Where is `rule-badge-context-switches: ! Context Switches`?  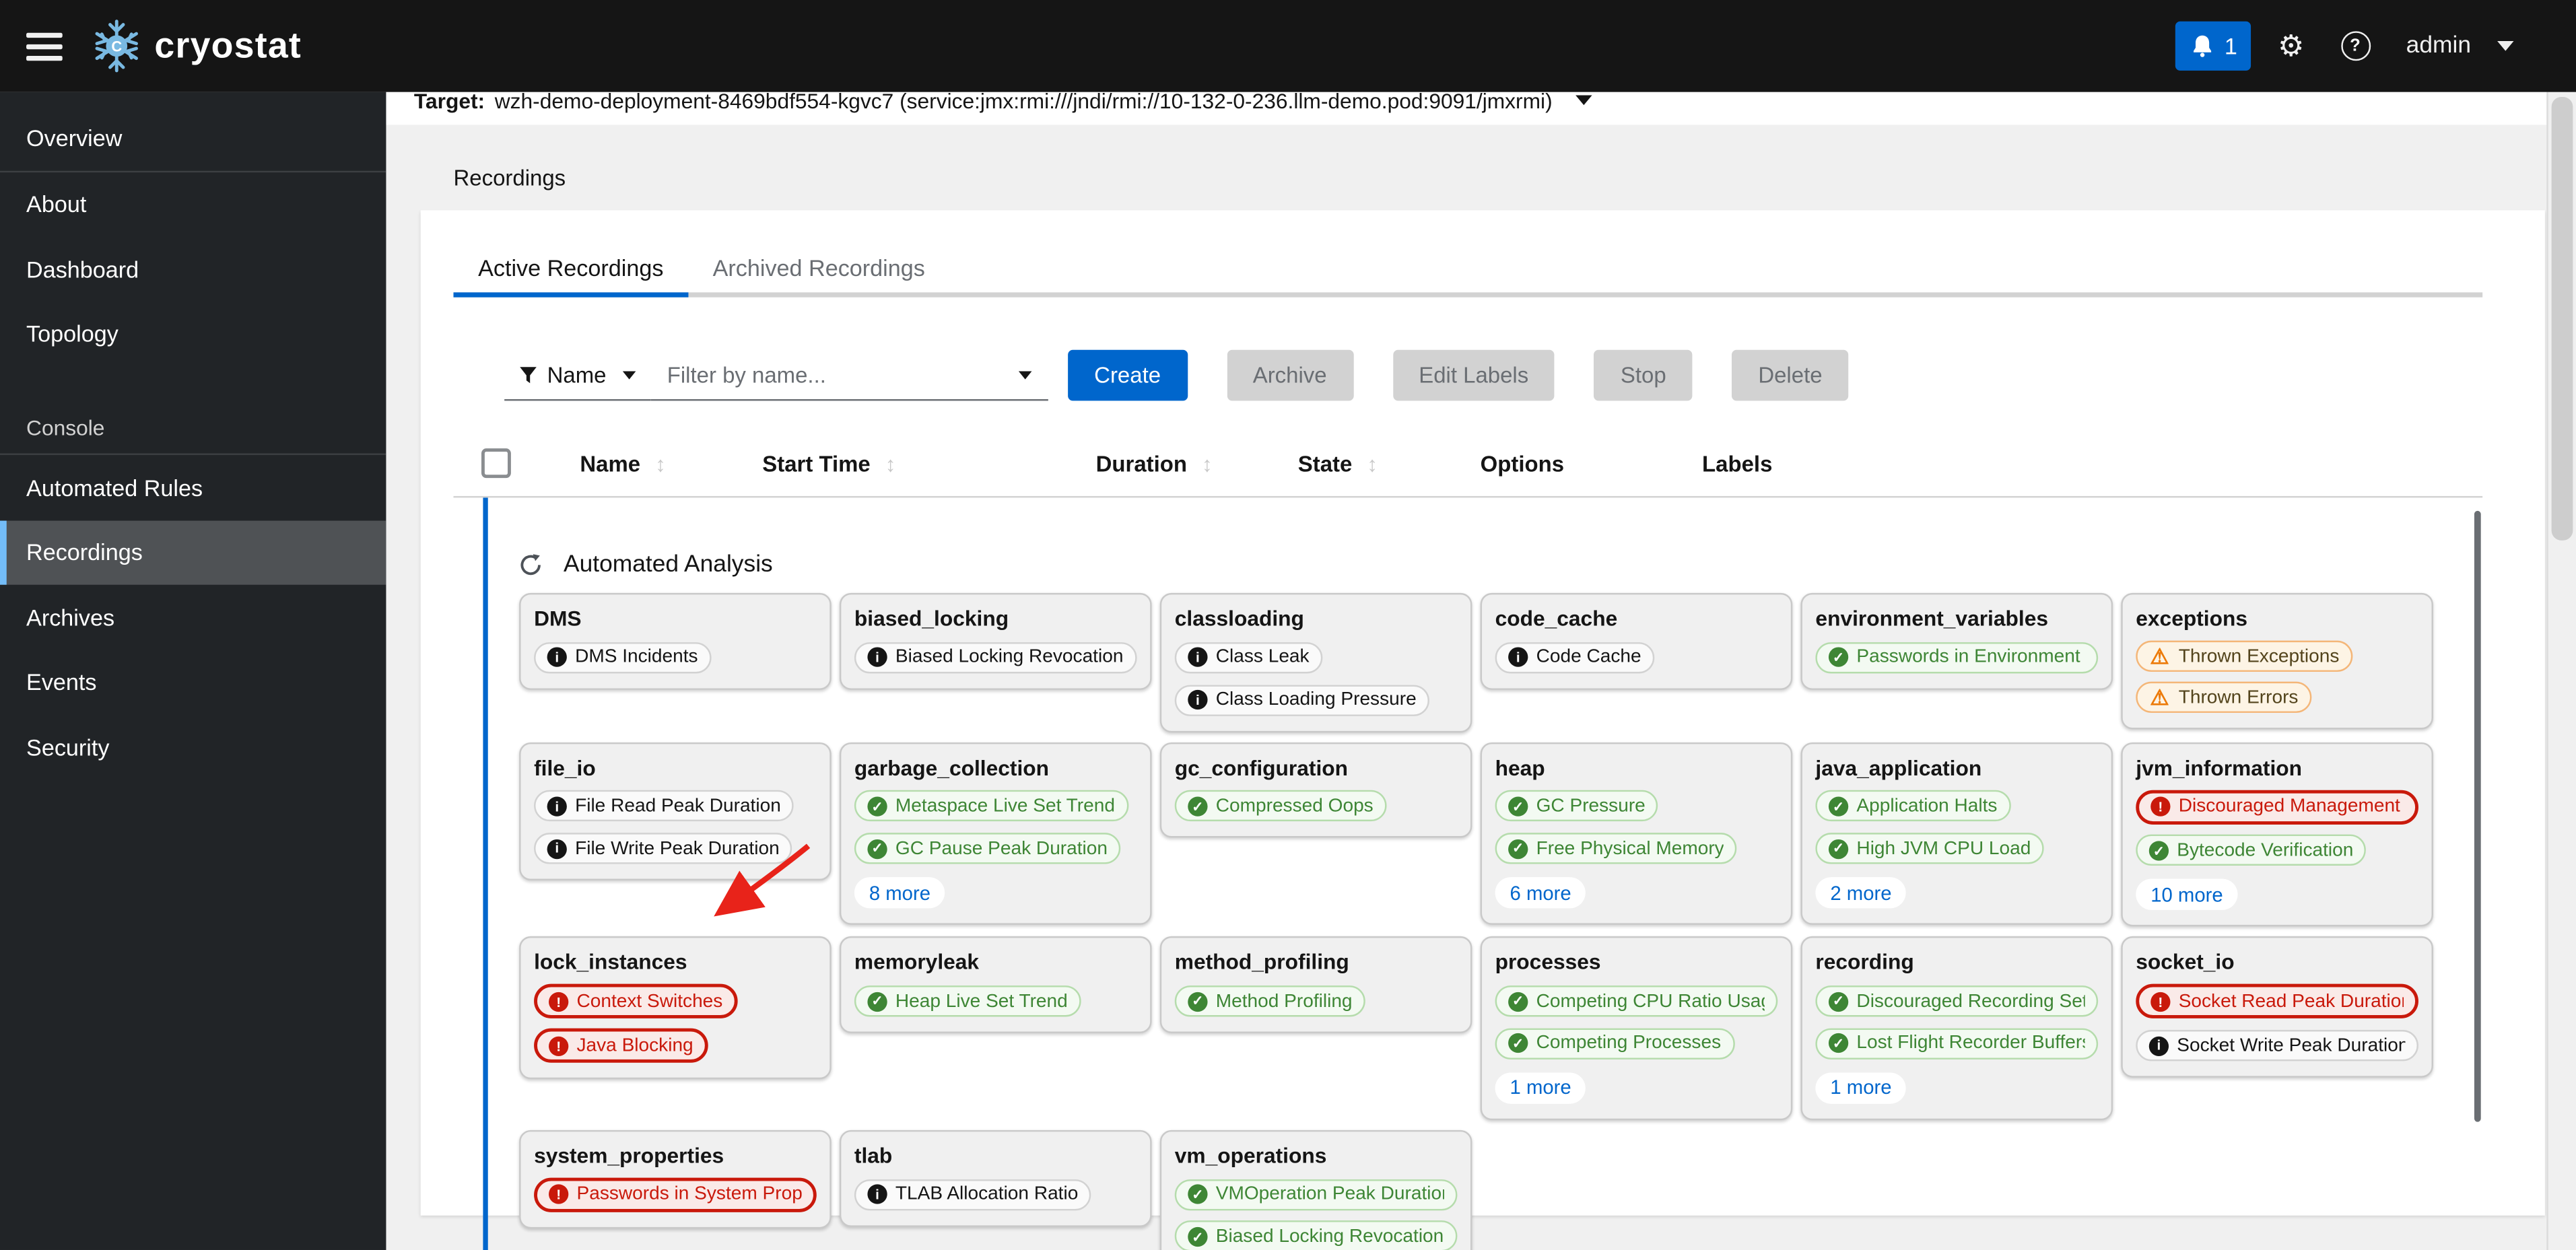
rule-badge-context-switches: ! Context Switches is located at coordinates (636, 1002).